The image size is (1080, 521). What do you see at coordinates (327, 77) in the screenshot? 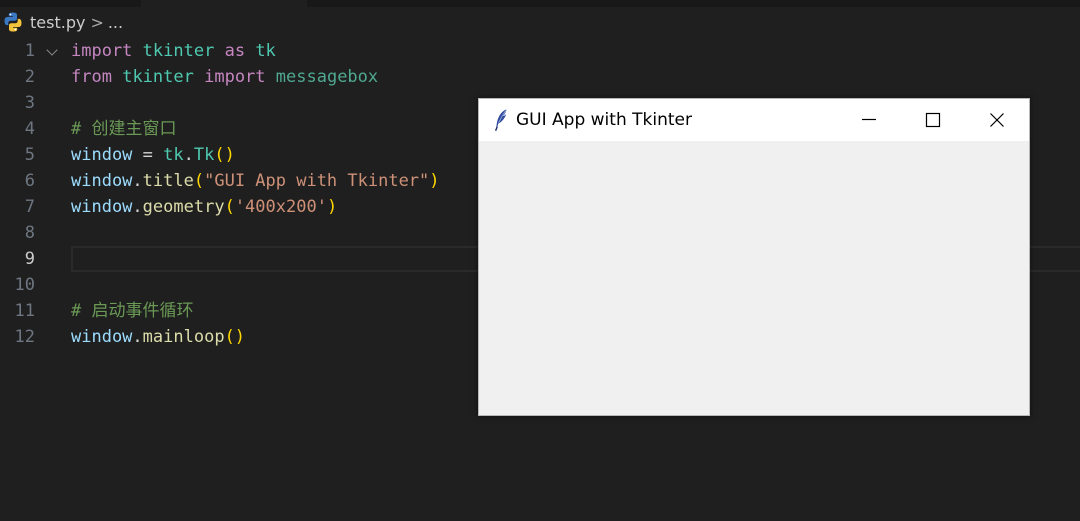
I see `code-token: messagebox` at bounding box center [327, 77].